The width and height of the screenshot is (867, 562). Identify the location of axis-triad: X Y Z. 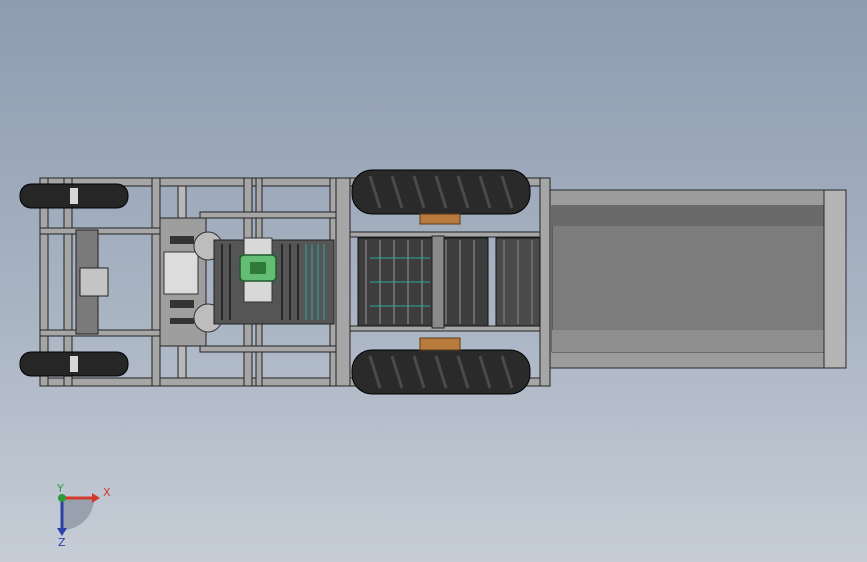
(83, 515).